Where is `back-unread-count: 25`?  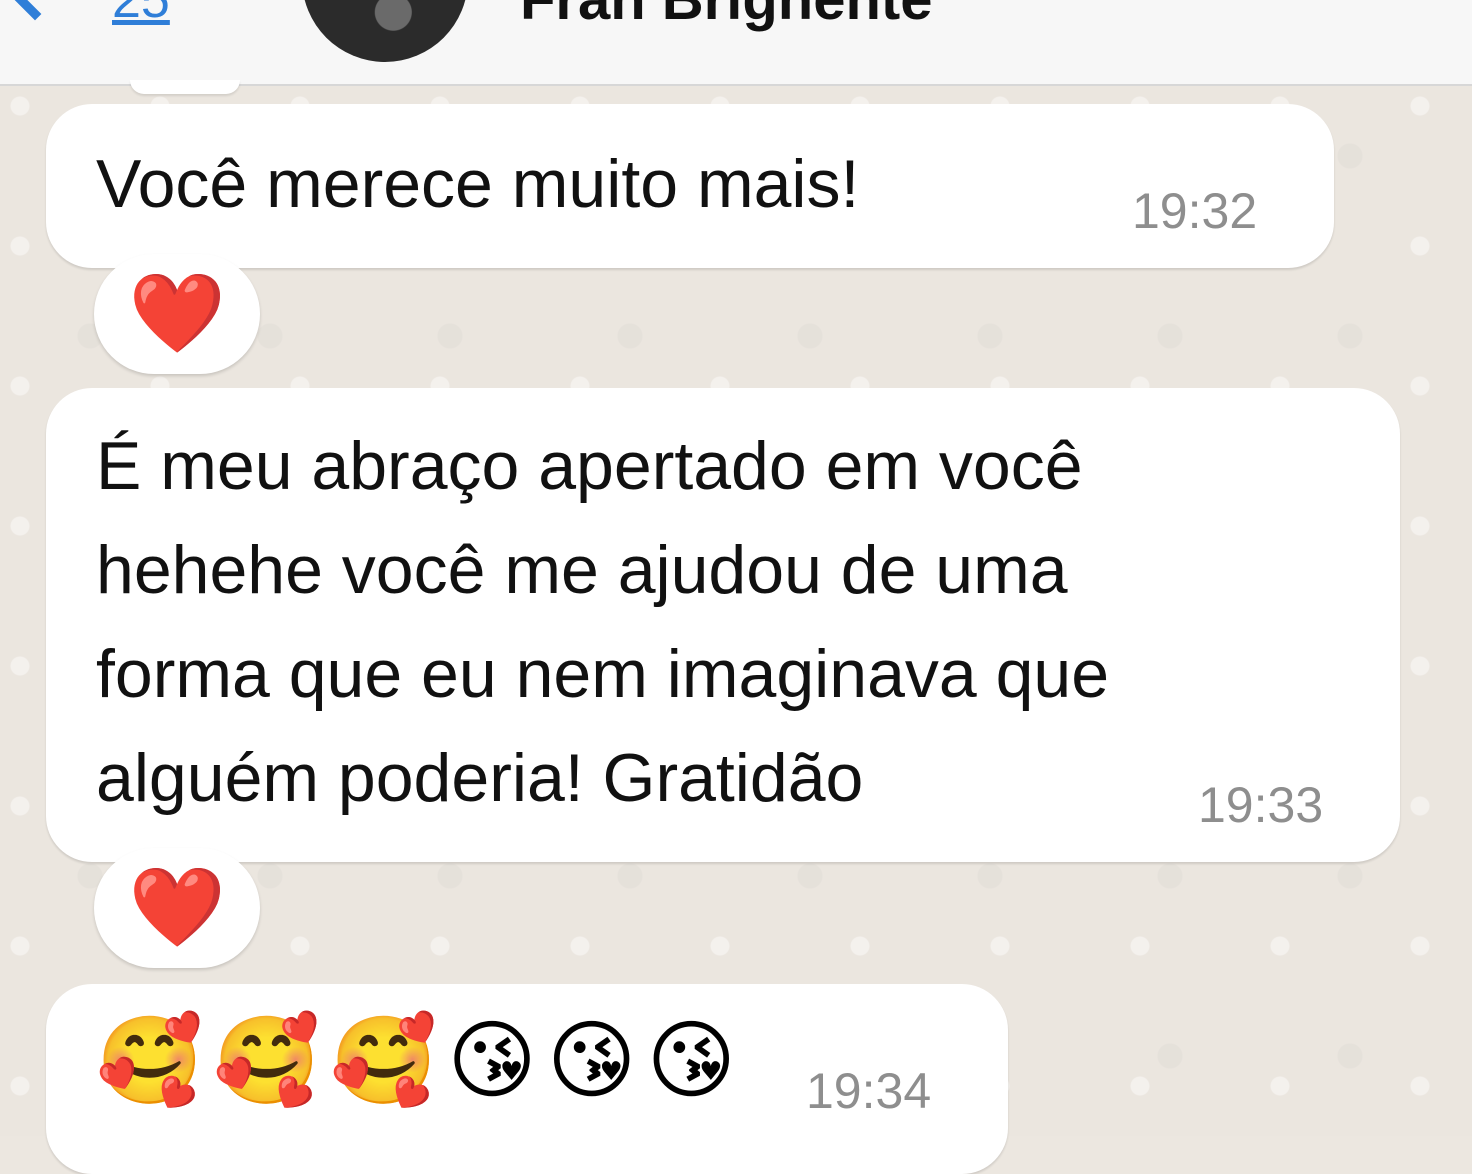 back-unread-count: 25 is located at coordinates (141, 15).